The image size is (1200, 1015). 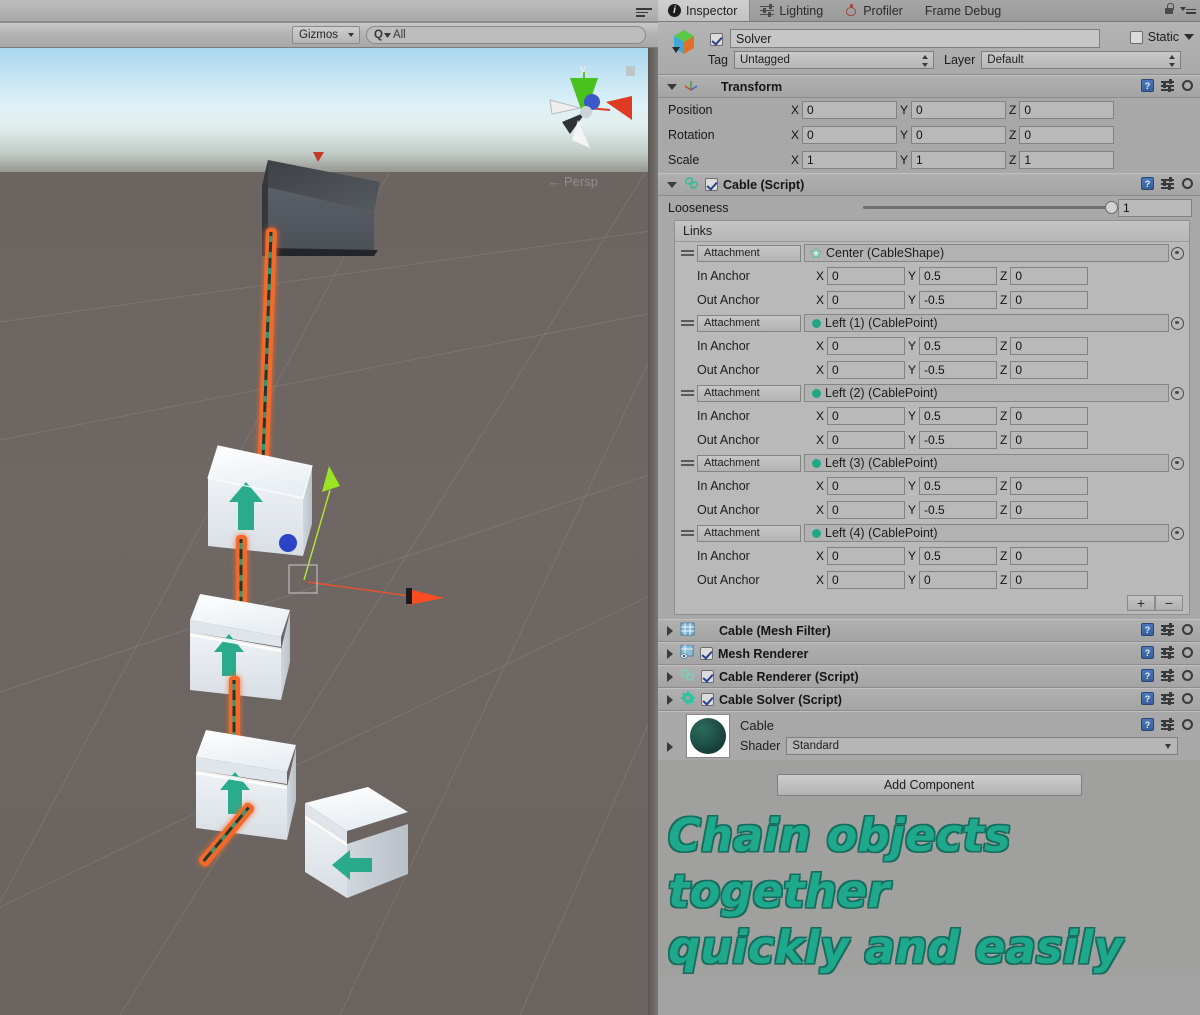 I want to click on position-x-input: 0, so click(x=850, y=110).